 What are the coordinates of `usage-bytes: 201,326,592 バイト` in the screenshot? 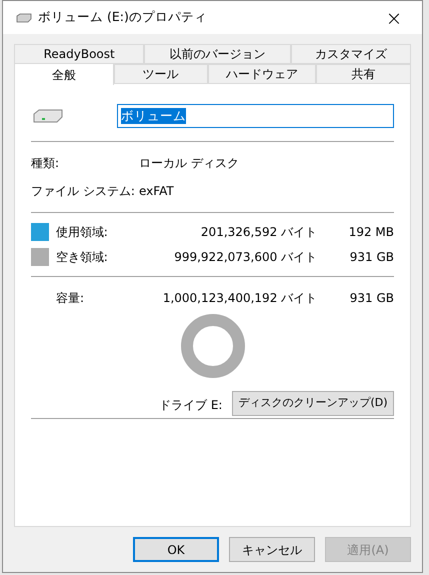 It's located at (259, 232).